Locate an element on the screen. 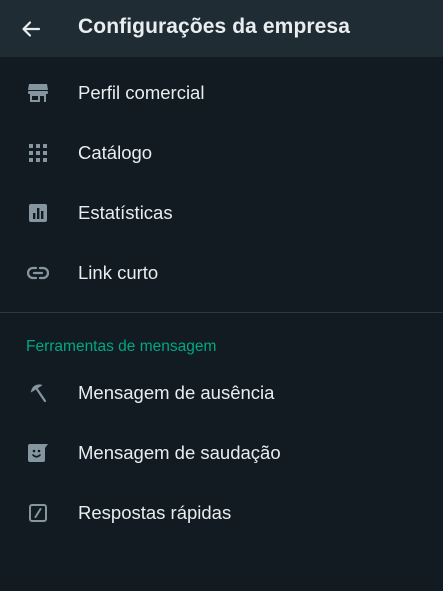 This screenshot has width=443, height=591. menu-item-label: Estatísticas is located at coordinates (125, 212).